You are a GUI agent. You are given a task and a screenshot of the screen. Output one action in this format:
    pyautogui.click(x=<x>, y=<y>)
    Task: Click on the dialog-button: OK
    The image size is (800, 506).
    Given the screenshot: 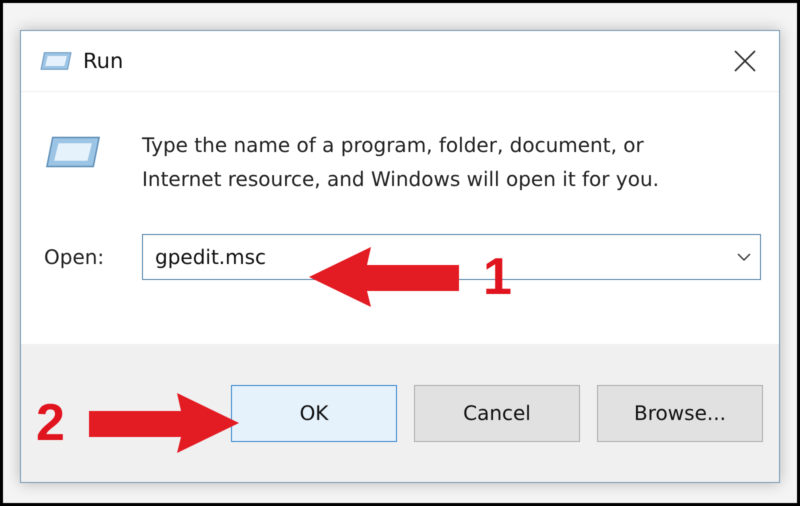 What is the action you would take?
    pyautogui.click(x=314, y=413)
    